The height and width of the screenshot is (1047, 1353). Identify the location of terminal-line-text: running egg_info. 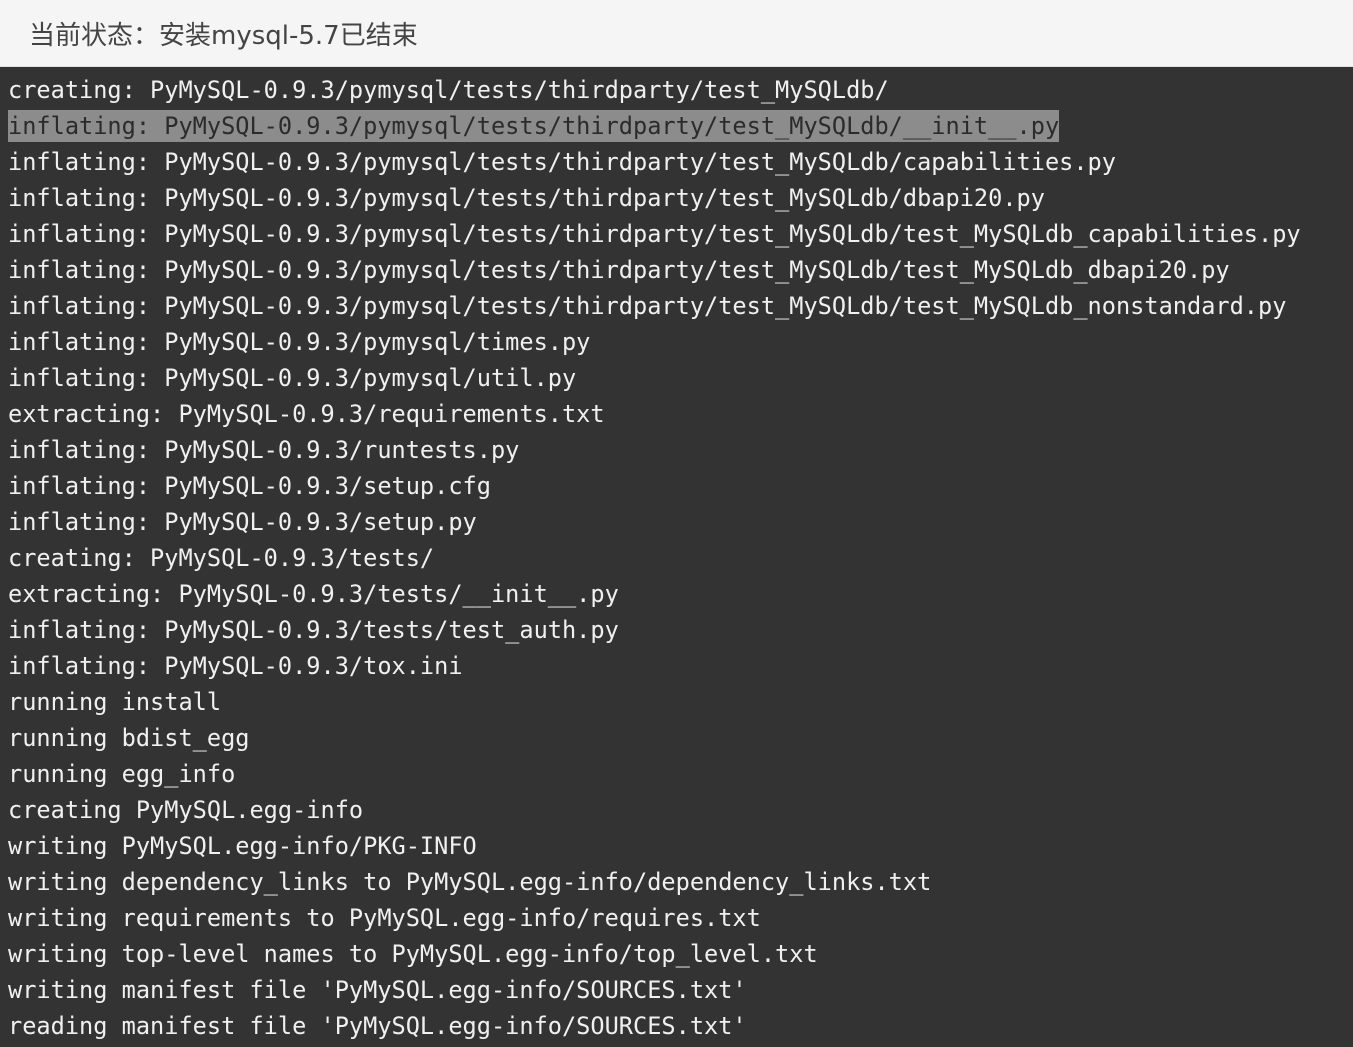
(122, 773).